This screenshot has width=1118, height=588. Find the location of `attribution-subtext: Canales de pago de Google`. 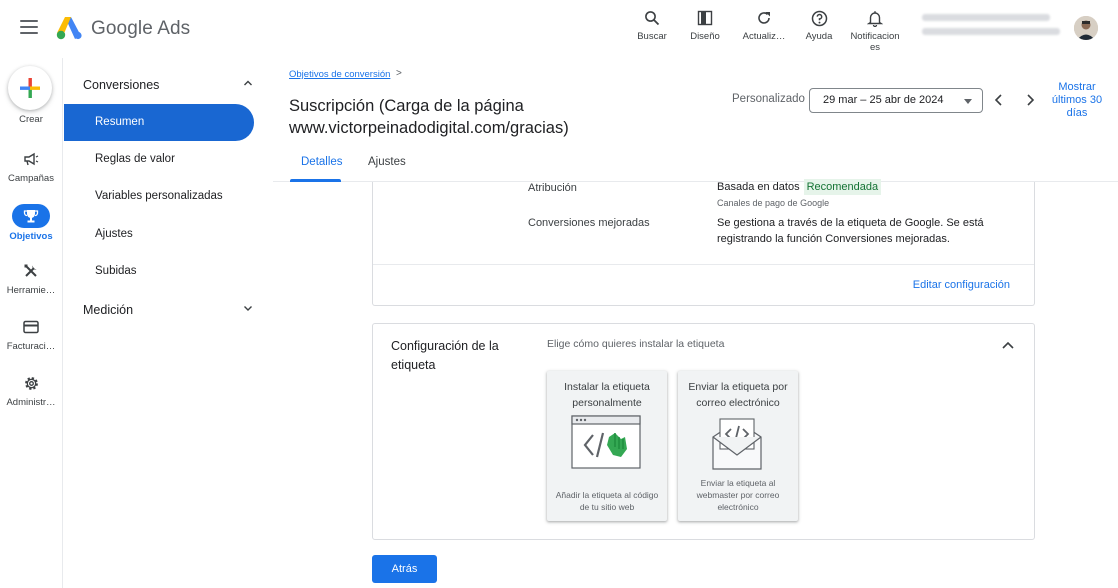

attribution-subtext: Canales de pago de Google is located at coordinates (773, 203).